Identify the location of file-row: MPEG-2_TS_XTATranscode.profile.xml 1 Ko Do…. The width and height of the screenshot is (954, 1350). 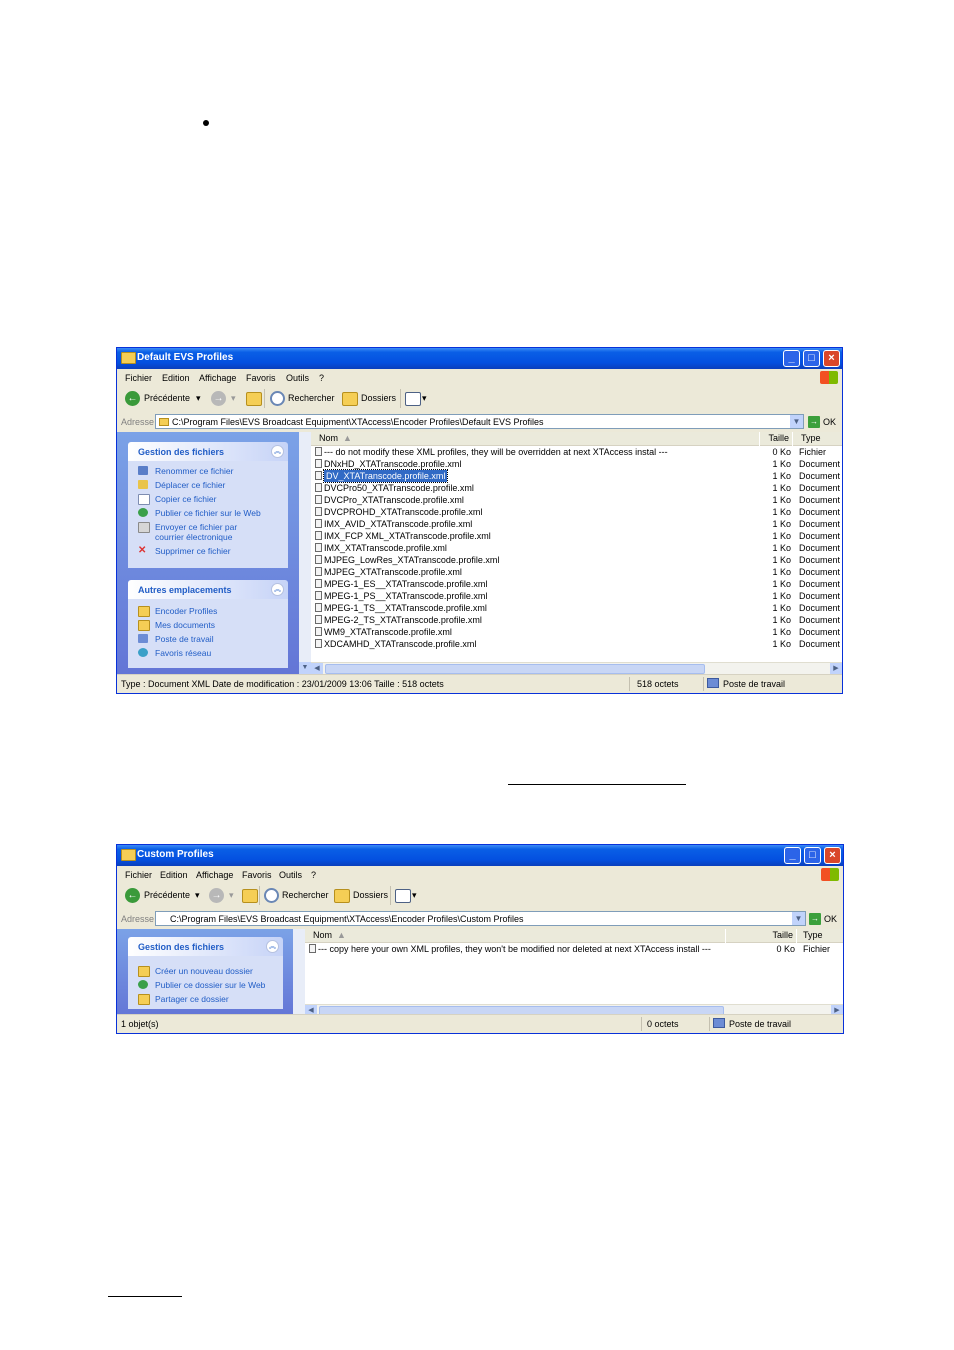
(576, 620).